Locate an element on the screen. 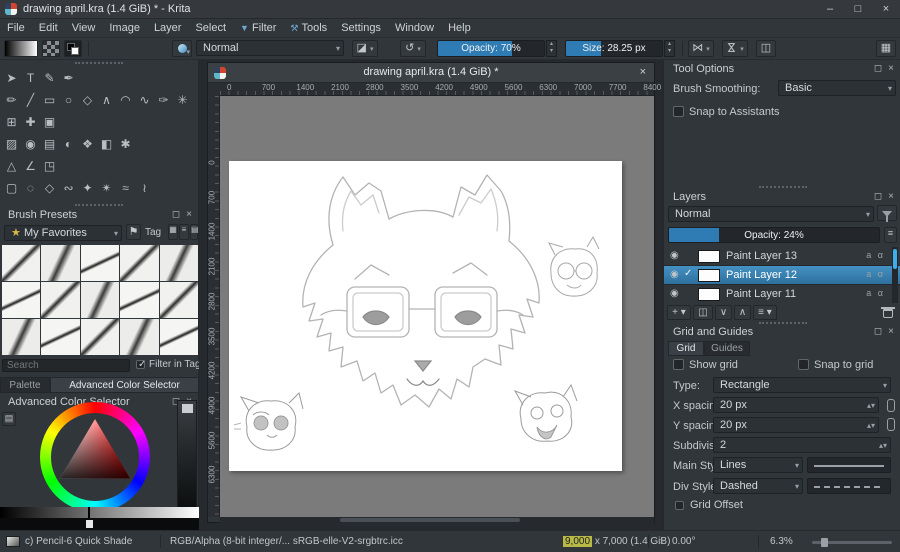 This screenshot has width=900, height=552. add-layer-button: + ▾ is located at coordinates (679, 312).